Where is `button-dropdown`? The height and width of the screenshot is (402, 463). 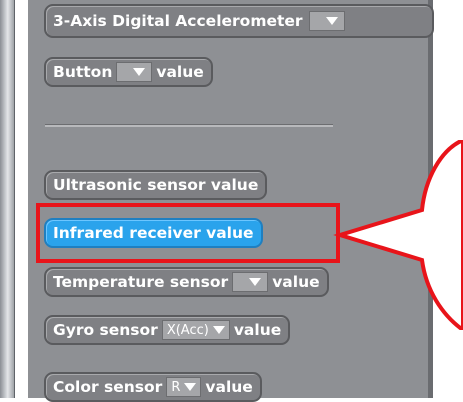
button-dropdown is located at coordinates (134, 72).